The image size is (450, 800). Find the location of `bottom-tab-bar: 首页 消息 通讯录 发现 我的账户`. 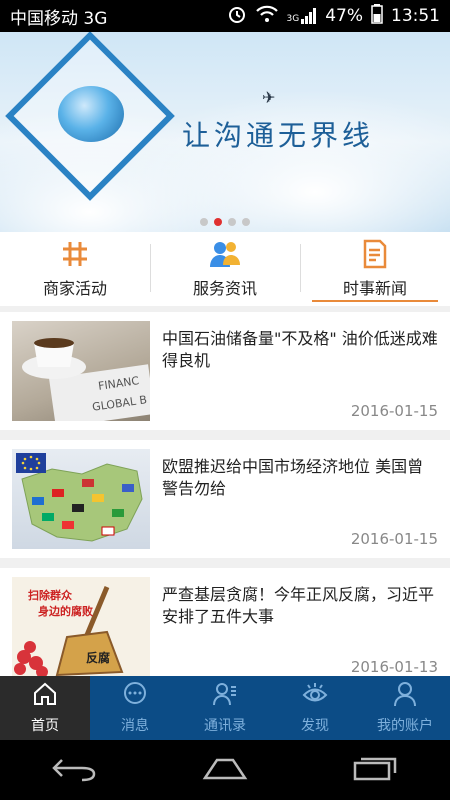

bottom-tab-bar: 首页 消息 通讯录 发现 我的账户 is located at coordinates (225, 708).